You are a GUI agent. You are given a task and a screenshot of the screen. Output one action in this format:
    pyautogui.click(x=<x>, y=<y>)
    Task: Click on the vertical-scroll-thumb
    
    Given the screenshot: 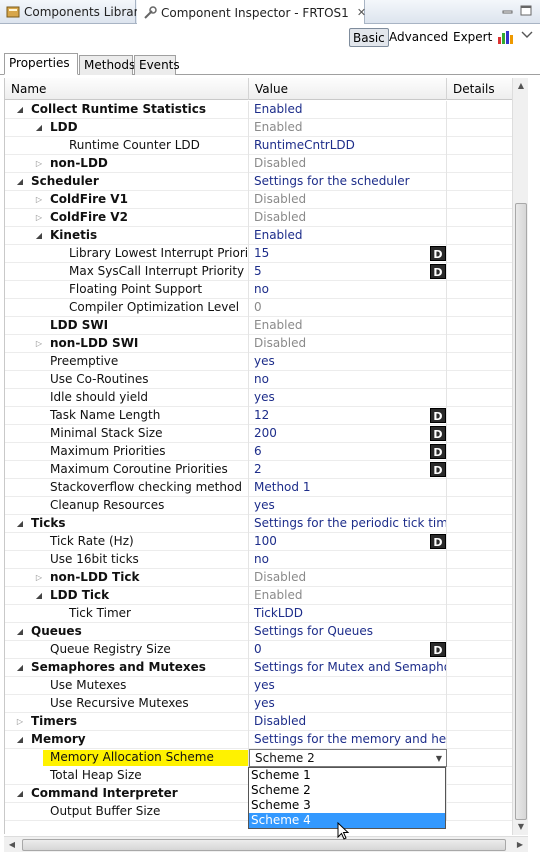 What is the action you would take?
    pyautogui.click(x=521, y=511)
    